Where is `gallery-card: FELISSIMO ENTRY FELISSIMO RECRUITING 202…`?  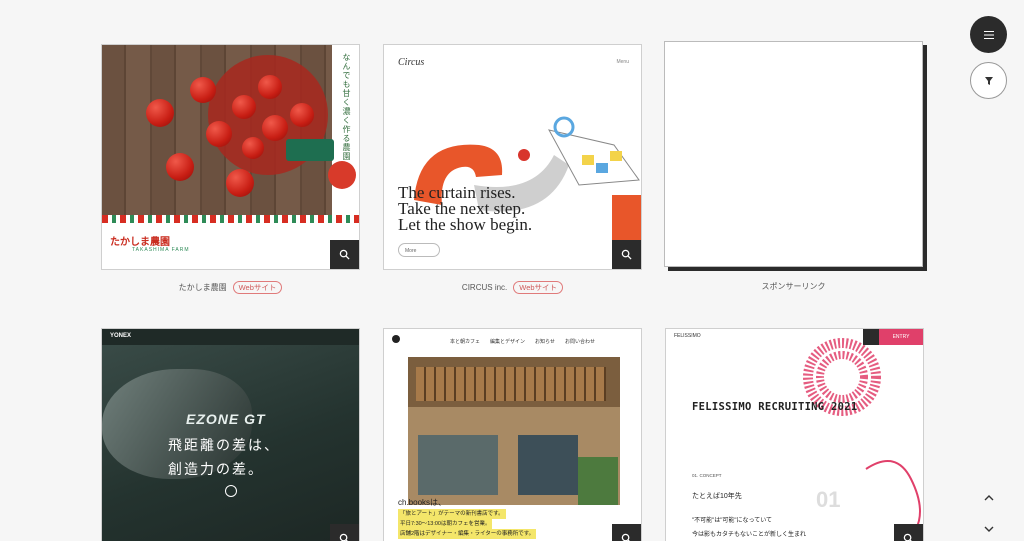
gallery-card: FELISSIMO ENTRY FELISSIMO RECRUITING 202… is located at coordinates (794, 434).